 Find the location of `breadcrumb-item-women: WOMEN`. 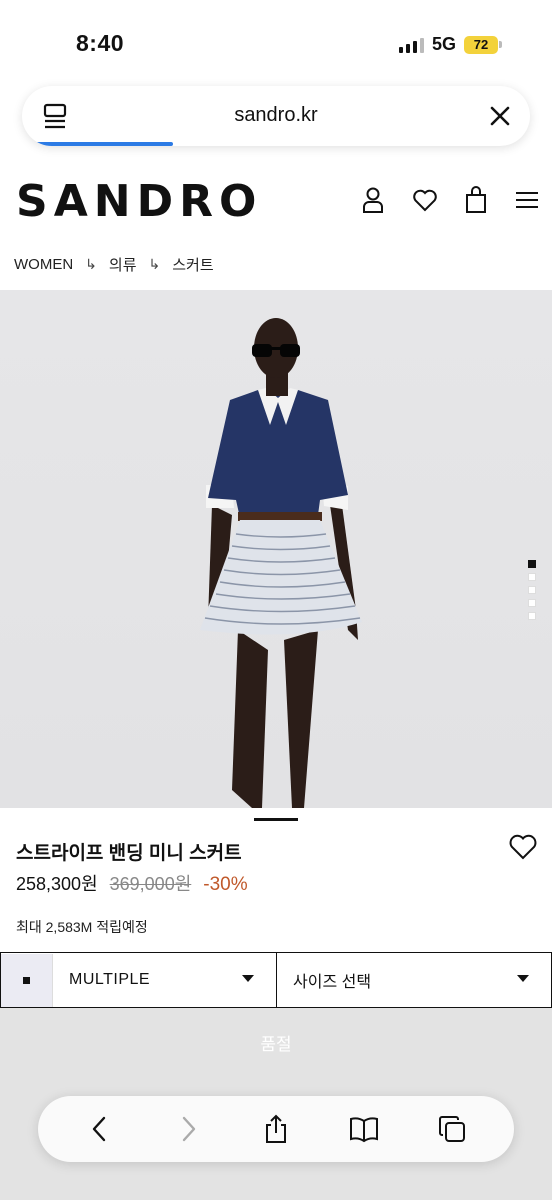

breadcrumb-item-women: WOMEN is located at coordinates (43, 264).